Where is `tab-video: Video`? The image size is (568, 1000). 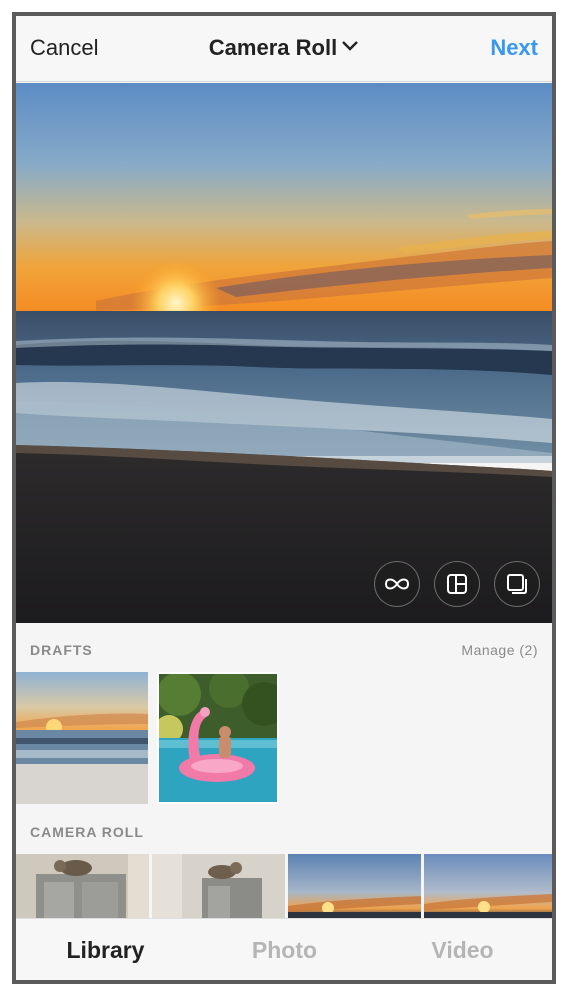 tab-video: Video is located at coordinates (462, 950).